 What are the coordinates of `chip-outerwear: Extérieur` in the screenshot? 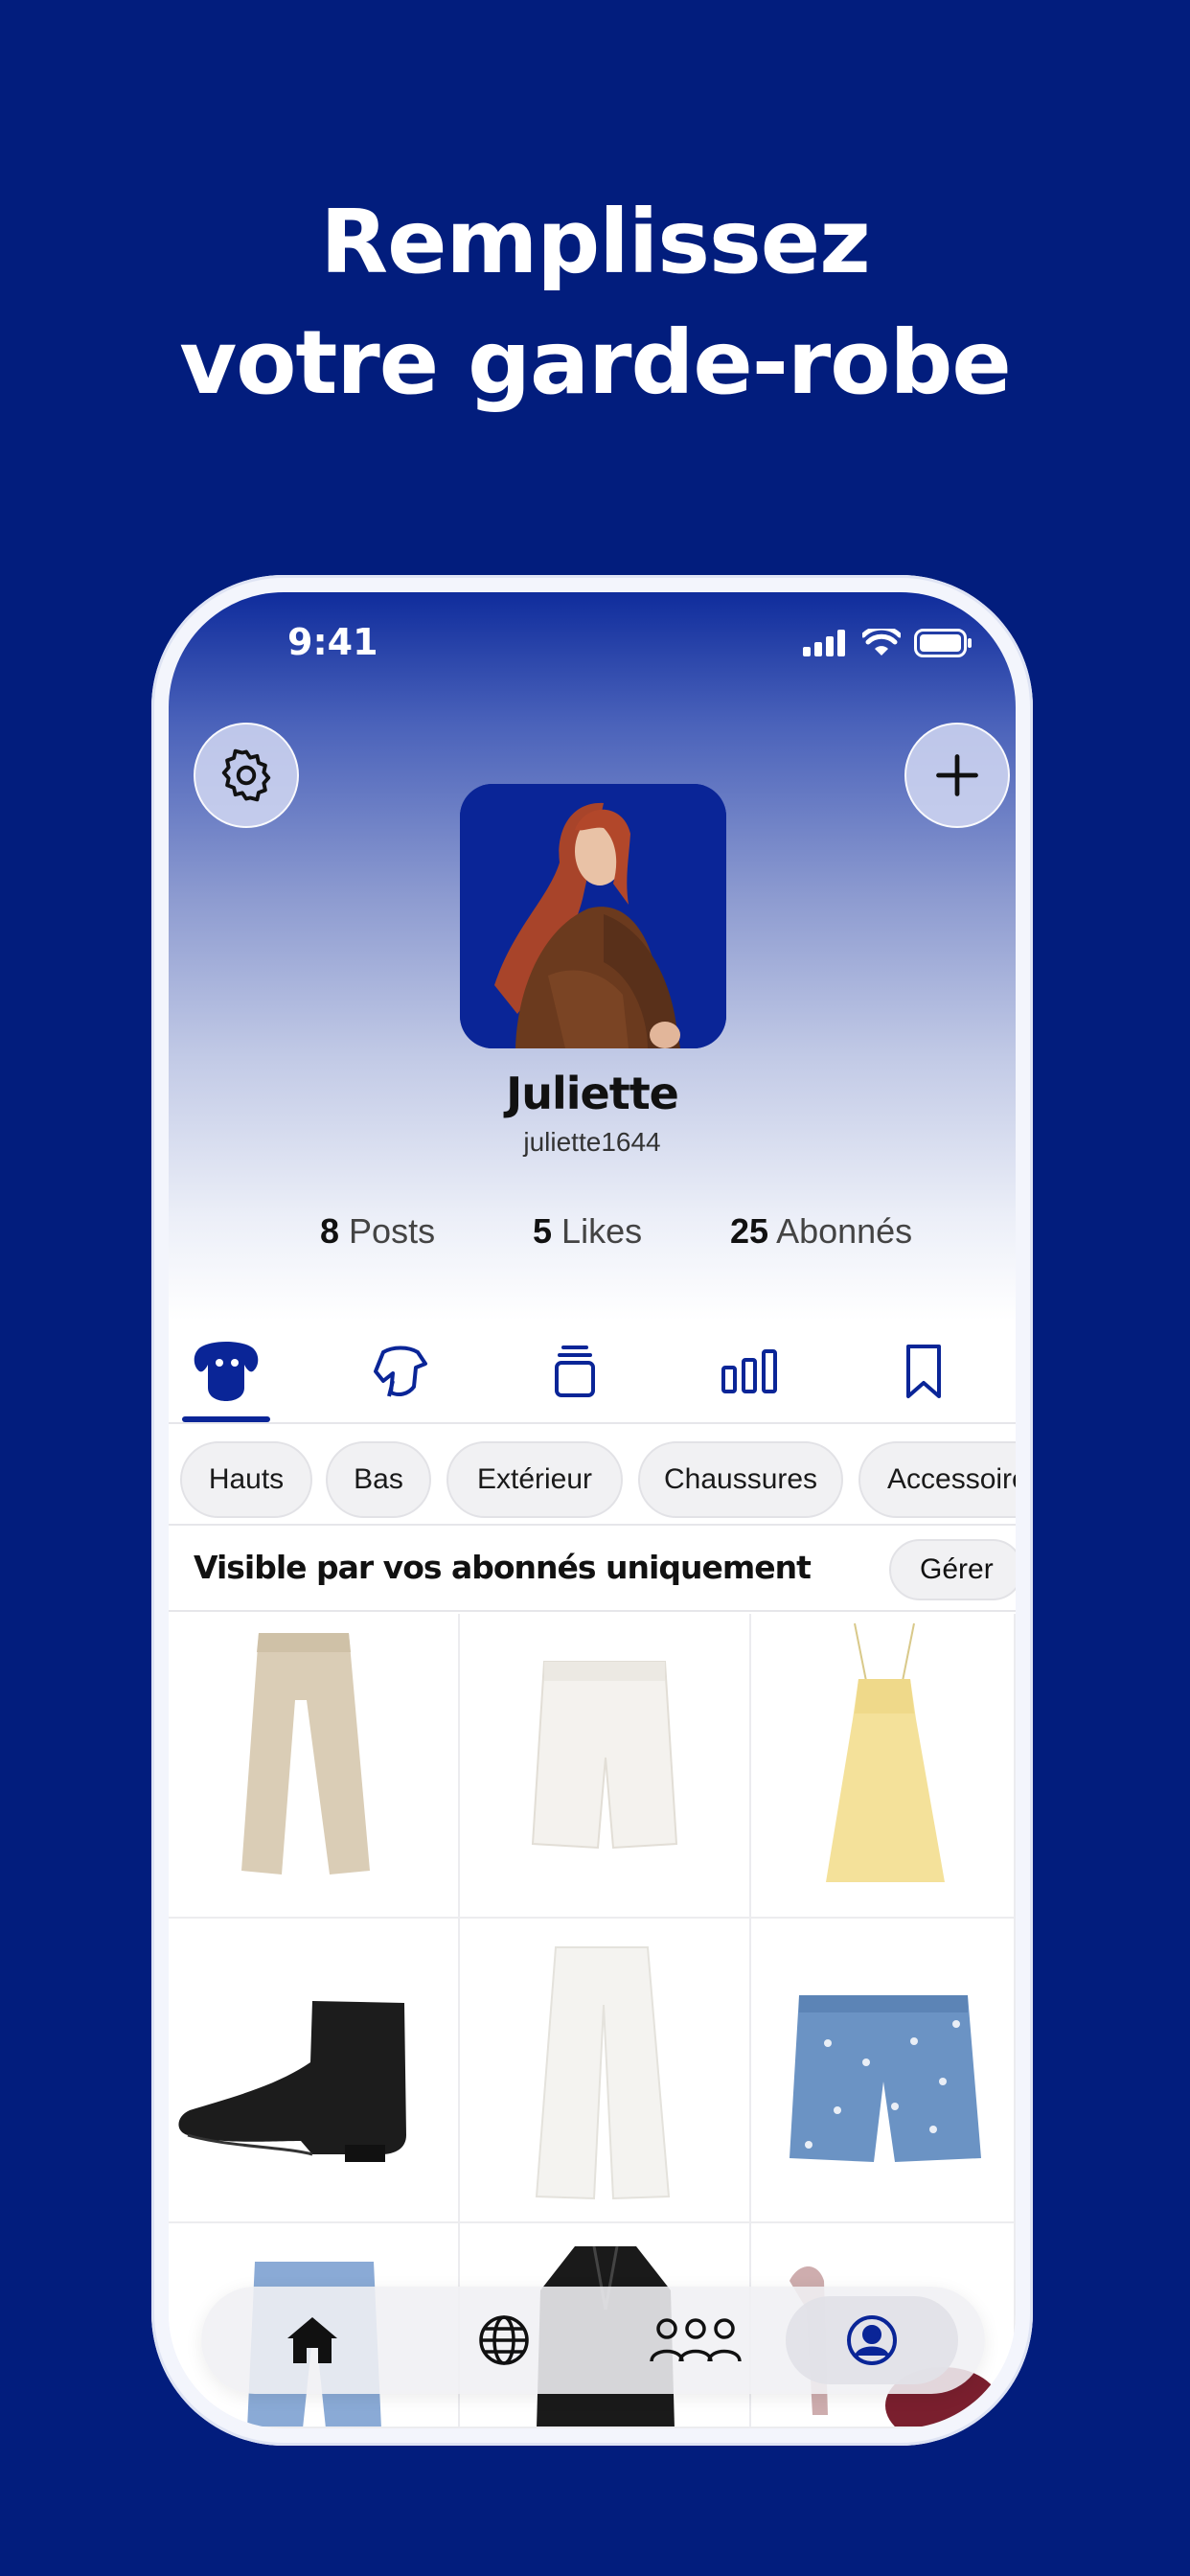 It's located at (534, 1479).